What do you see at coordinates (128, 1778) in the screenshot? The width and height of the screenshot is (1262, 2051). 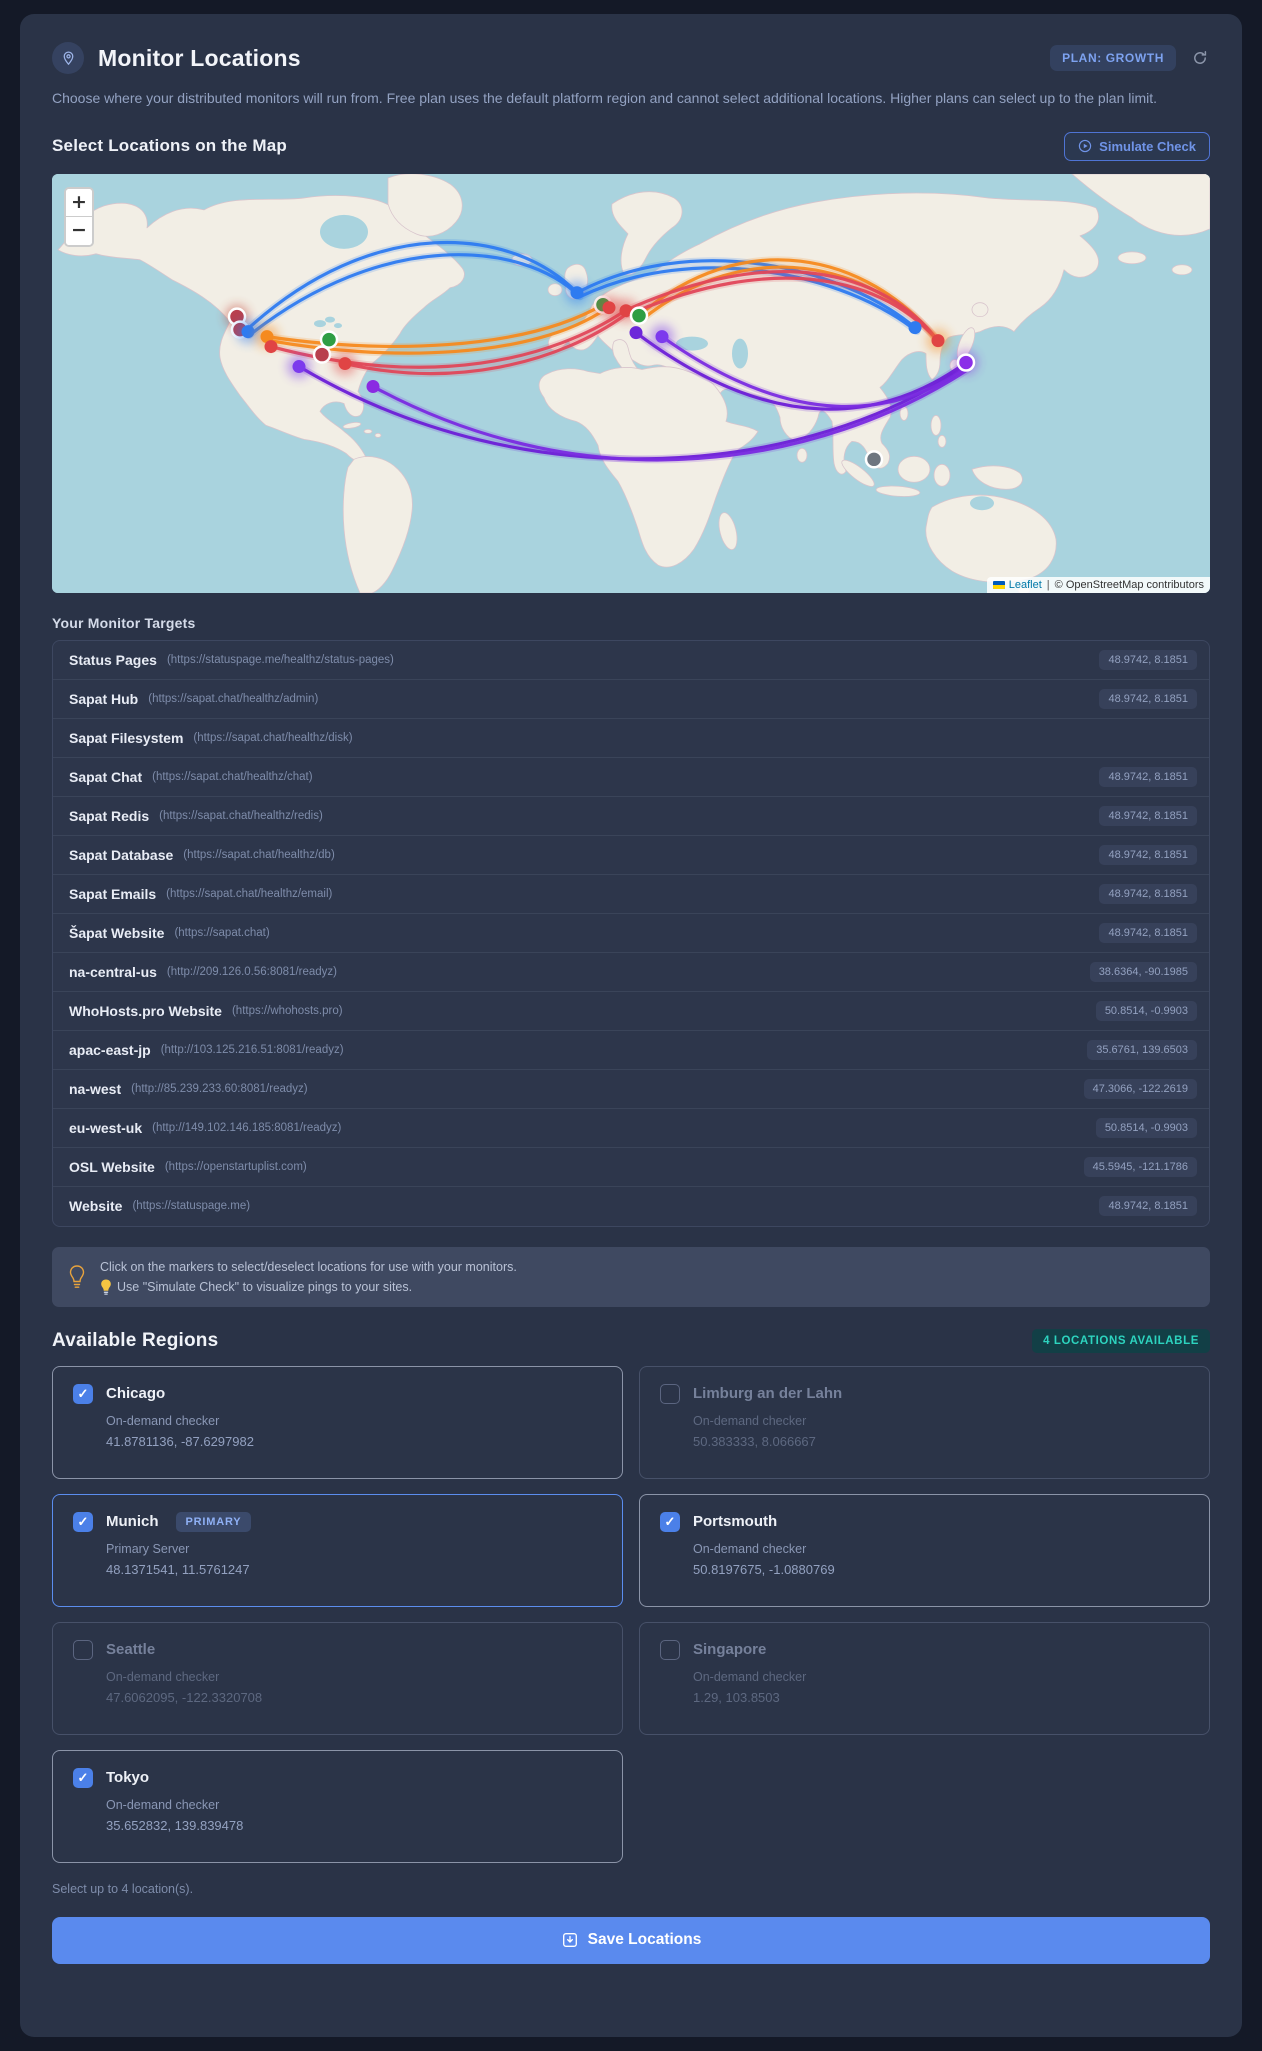 I see `region-name: Tokyo` at bounding box center [128, 1778].